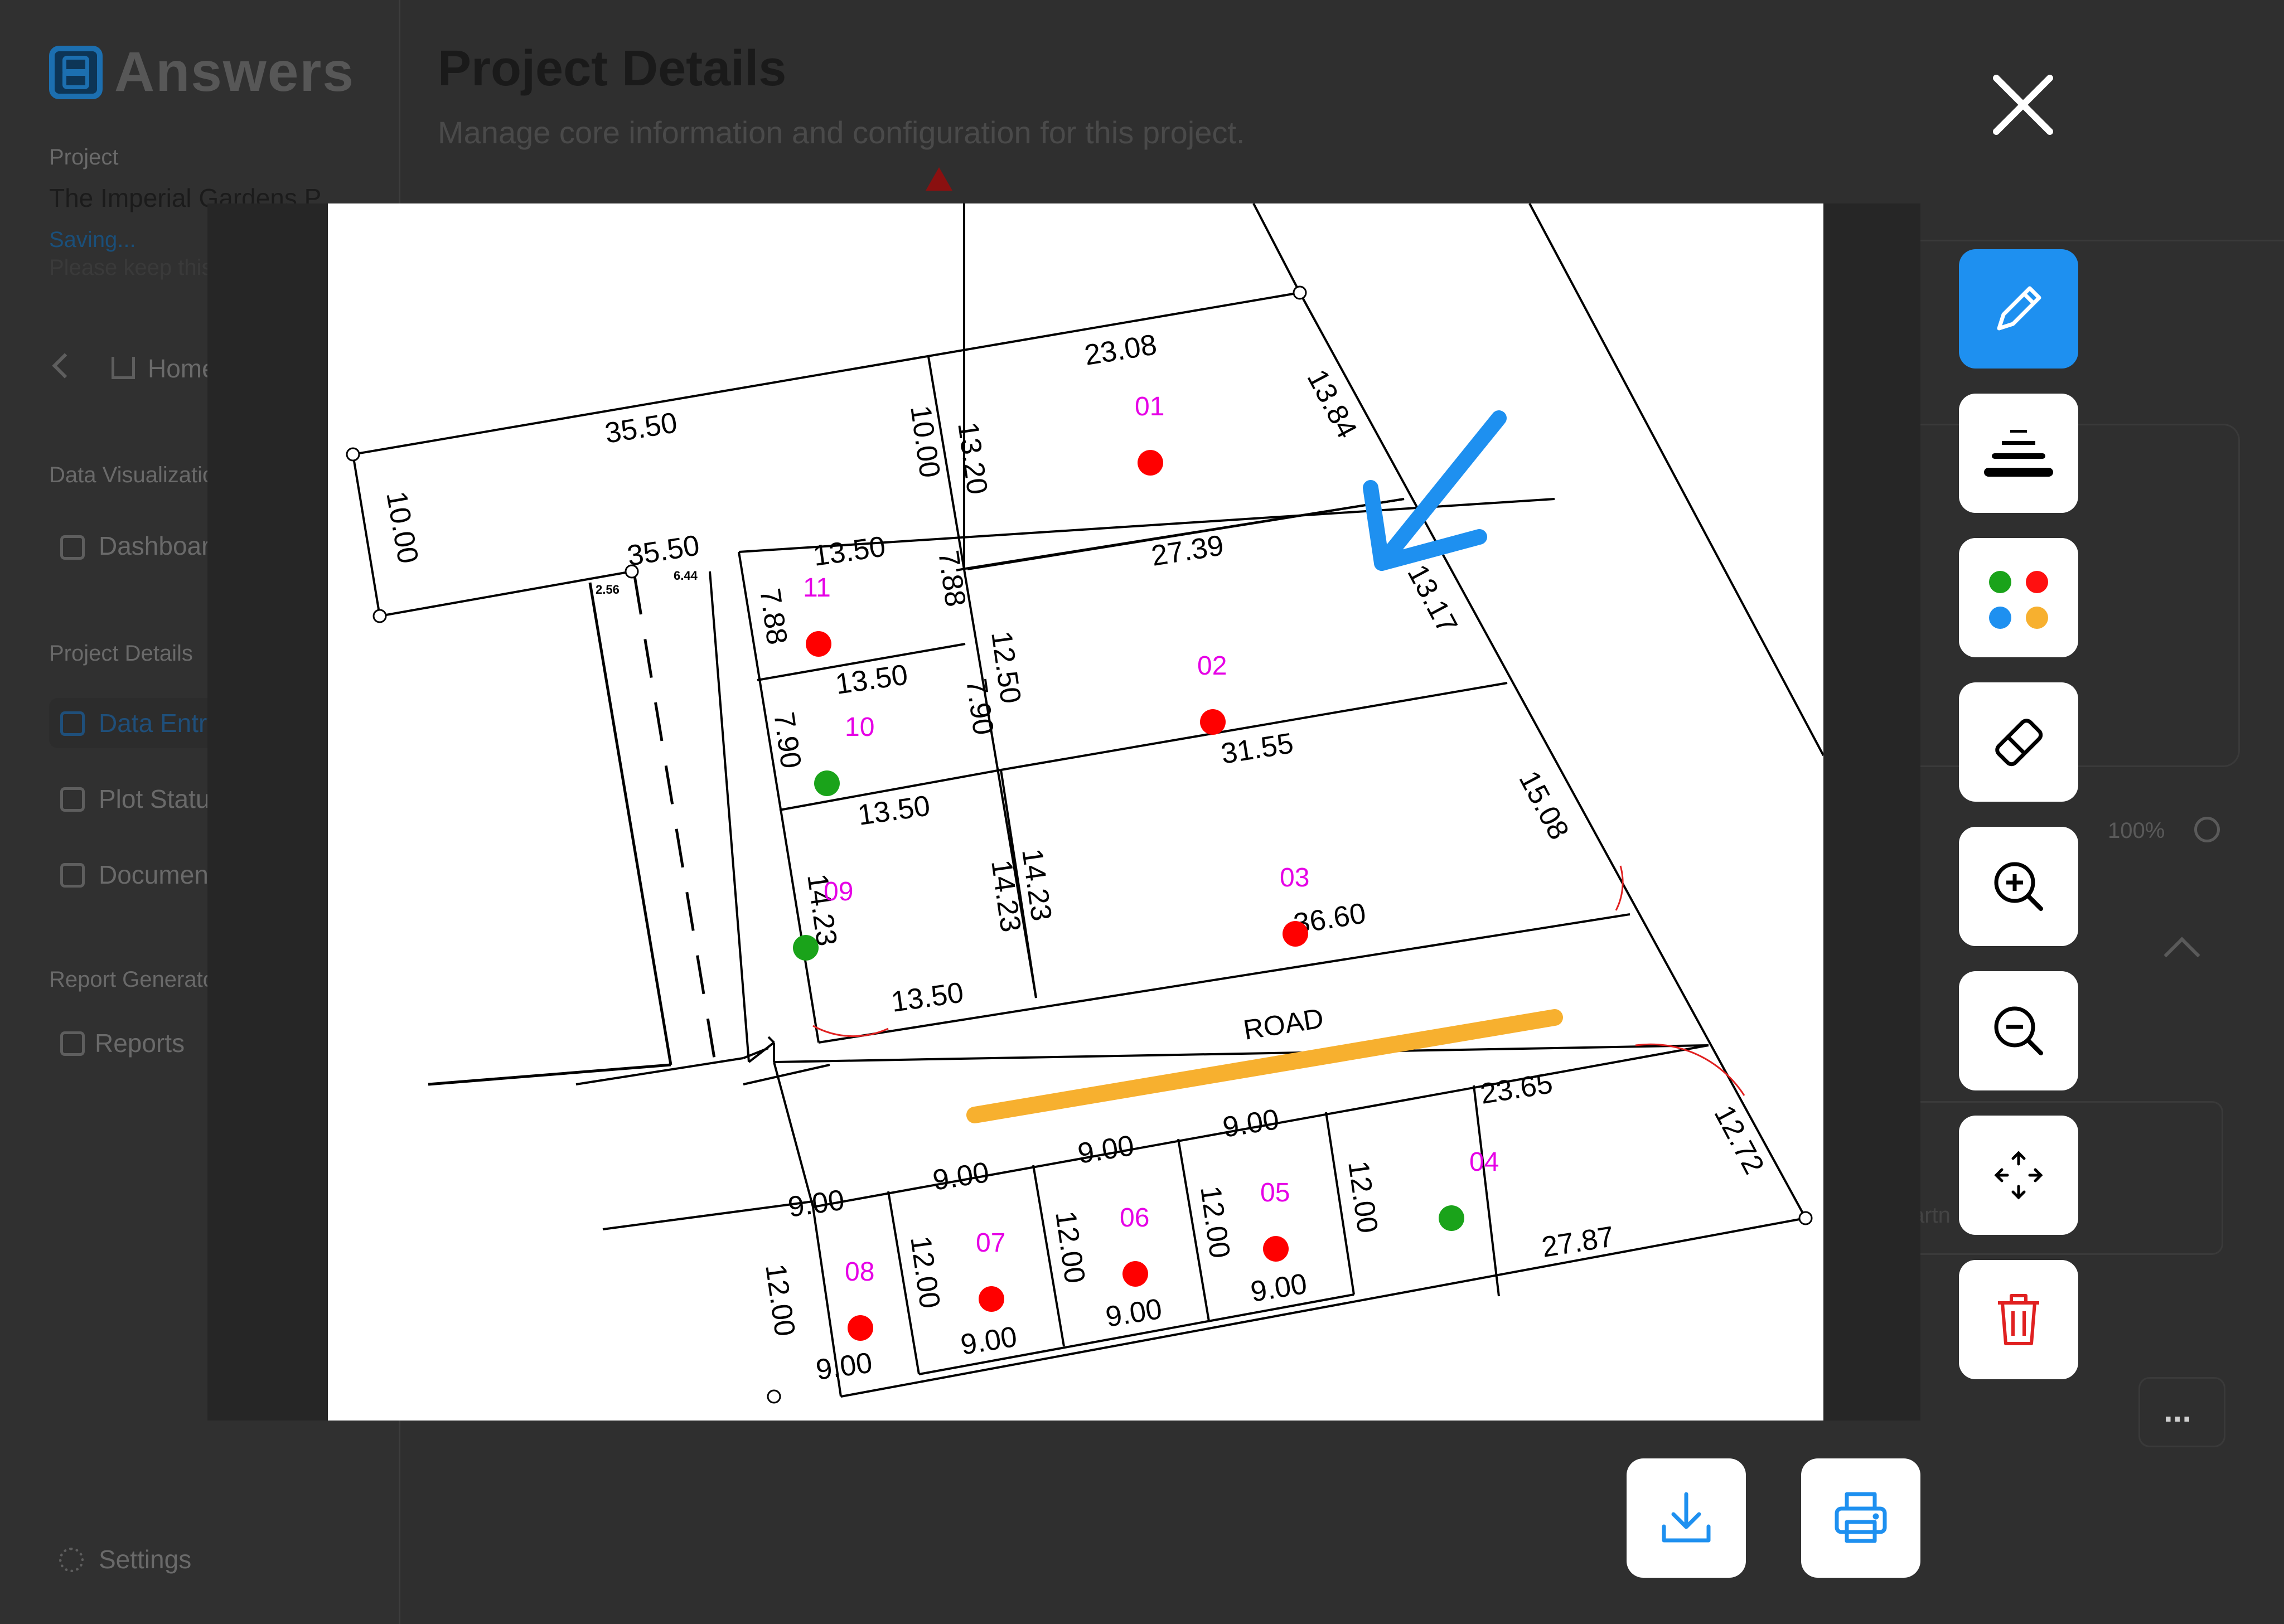 This screenshot has height=1624, width=2284. What do you see at coordinates (1432, 598) in the screenshot?
I see `dim-label: 13.17` at bounding box center [1432, 598].